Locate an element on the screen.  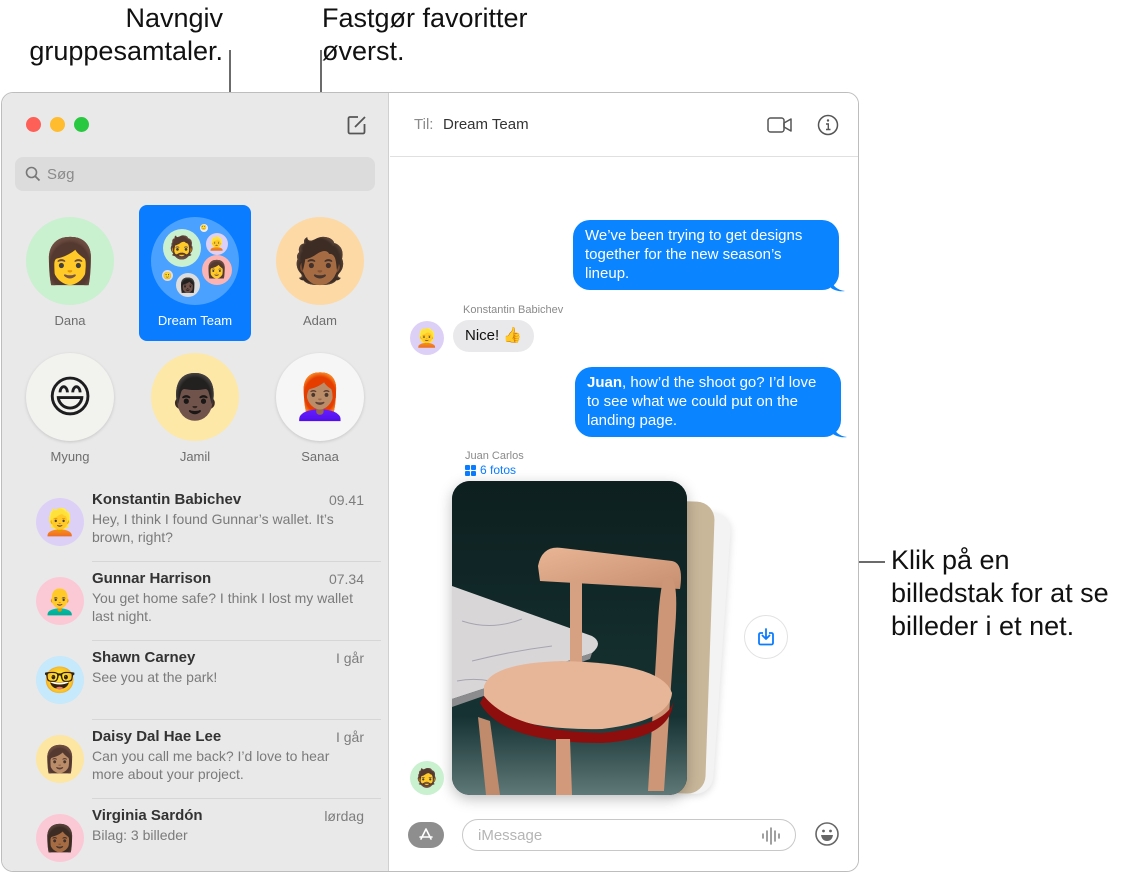
message-input-field is located at coordinates (629, 835).